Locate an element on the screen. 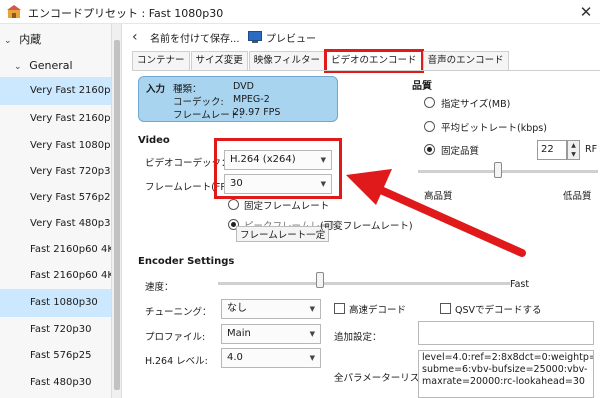  radio-constant-quality-label: 固定品質 is located at coordinates (460, 151).